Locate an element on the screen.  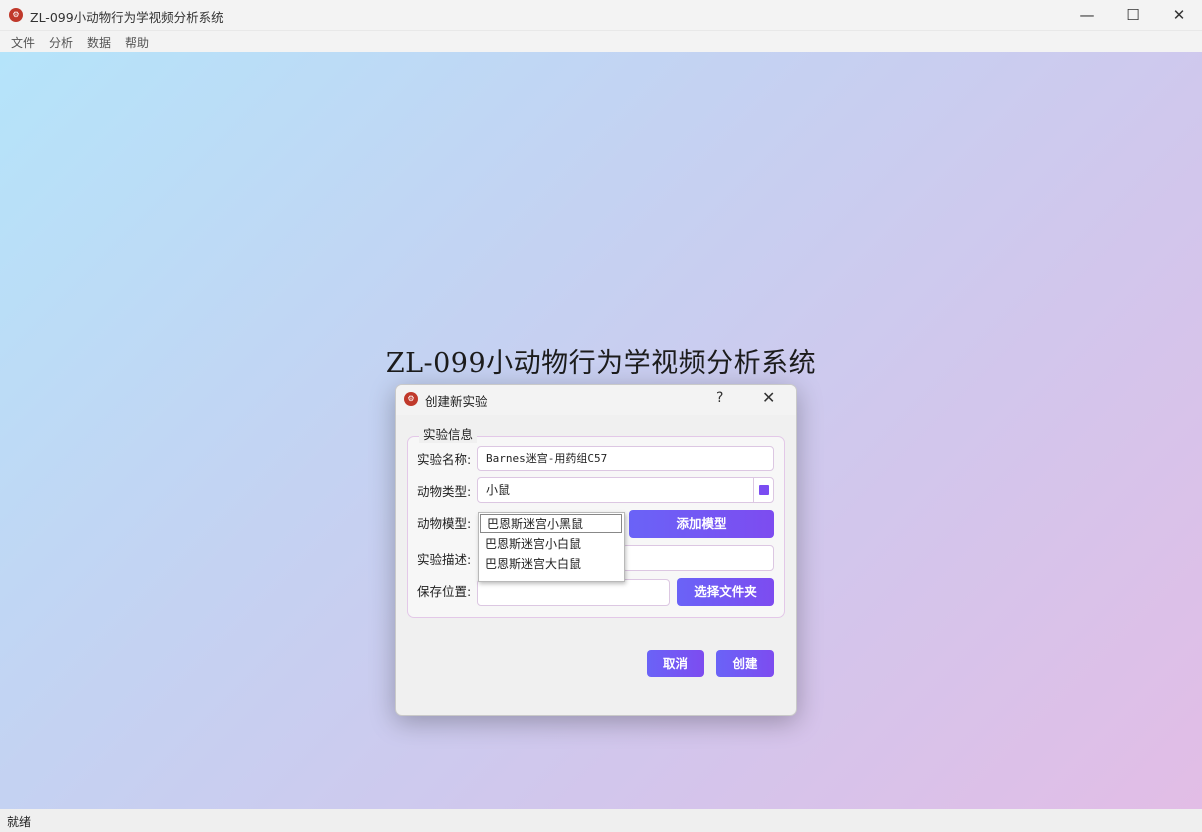
model-option-white-rat: 巴恩斯迷宫大白鼠 is located at coordinates (551, 564).